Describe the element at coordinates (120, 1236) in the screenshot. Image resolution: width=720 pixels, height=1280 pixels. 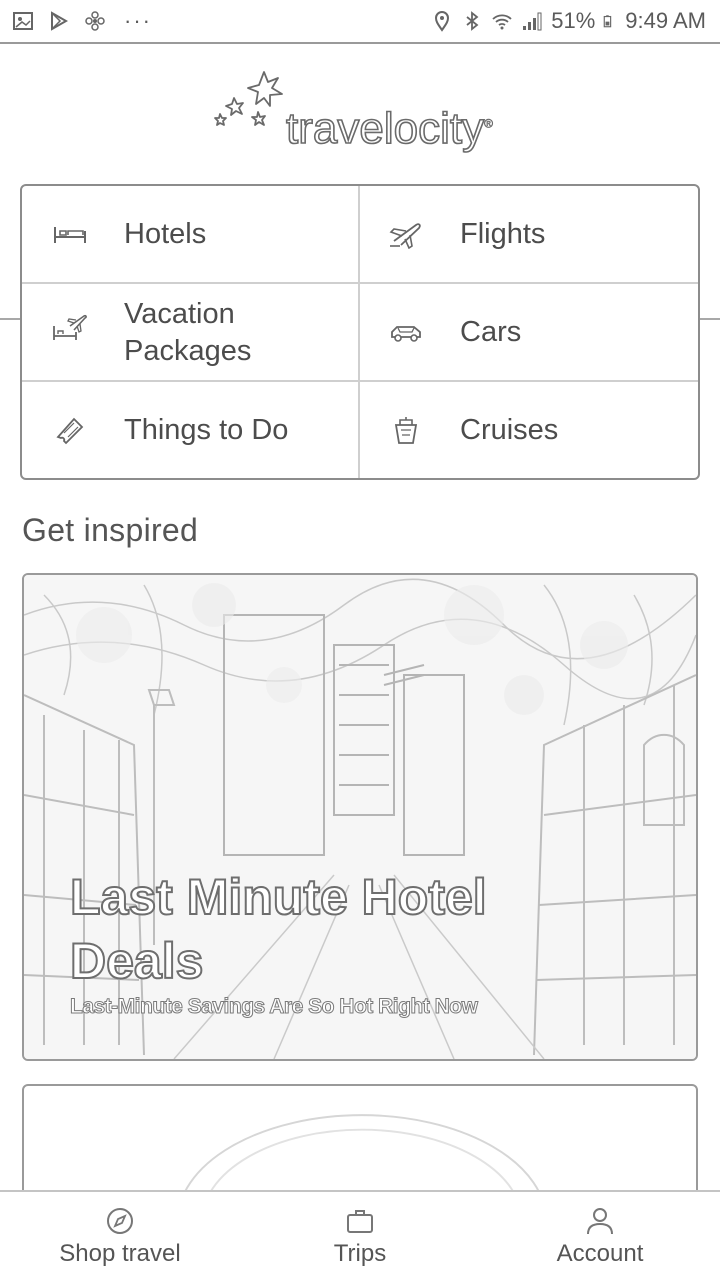
I see `nav-shop-travel: Shop travel` at that location.